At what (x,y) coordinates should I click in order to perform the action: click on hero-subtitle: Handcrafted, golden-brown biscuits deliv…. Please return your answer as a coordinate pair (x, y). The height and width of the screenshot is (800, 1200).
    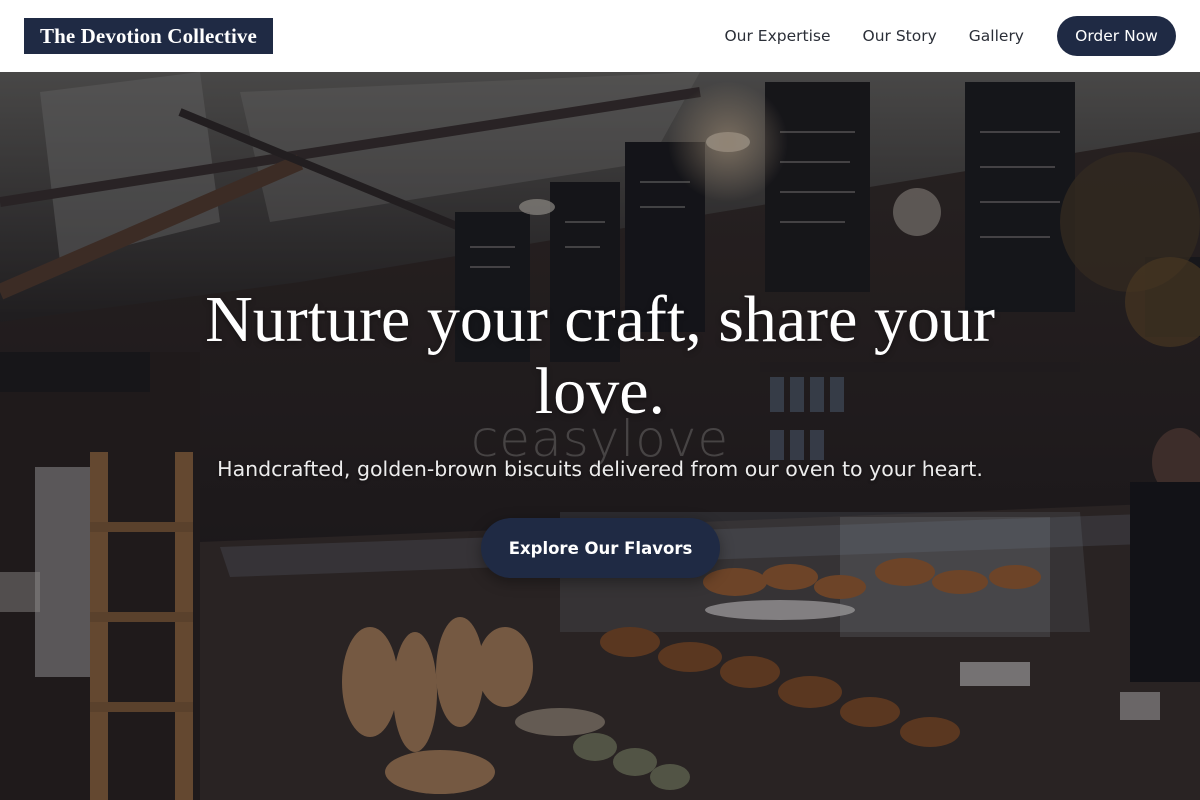
    Looking at the image, I should click on (600, 469).